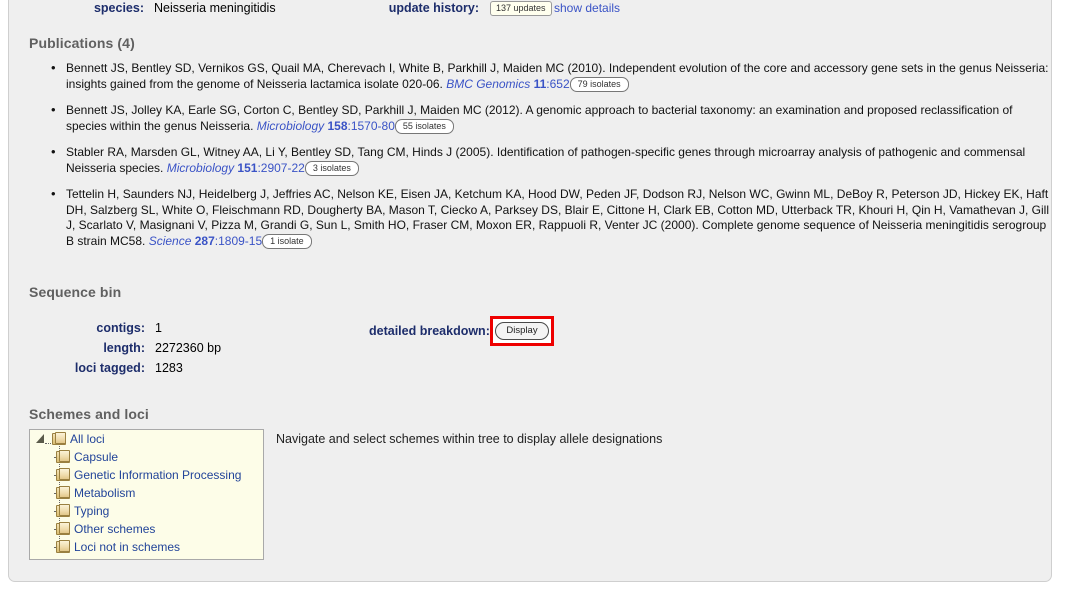  What do you see at coordinates (337, 125) in the screenshot?
I see `journal-volume: 158` at bounding box center [337, 125].